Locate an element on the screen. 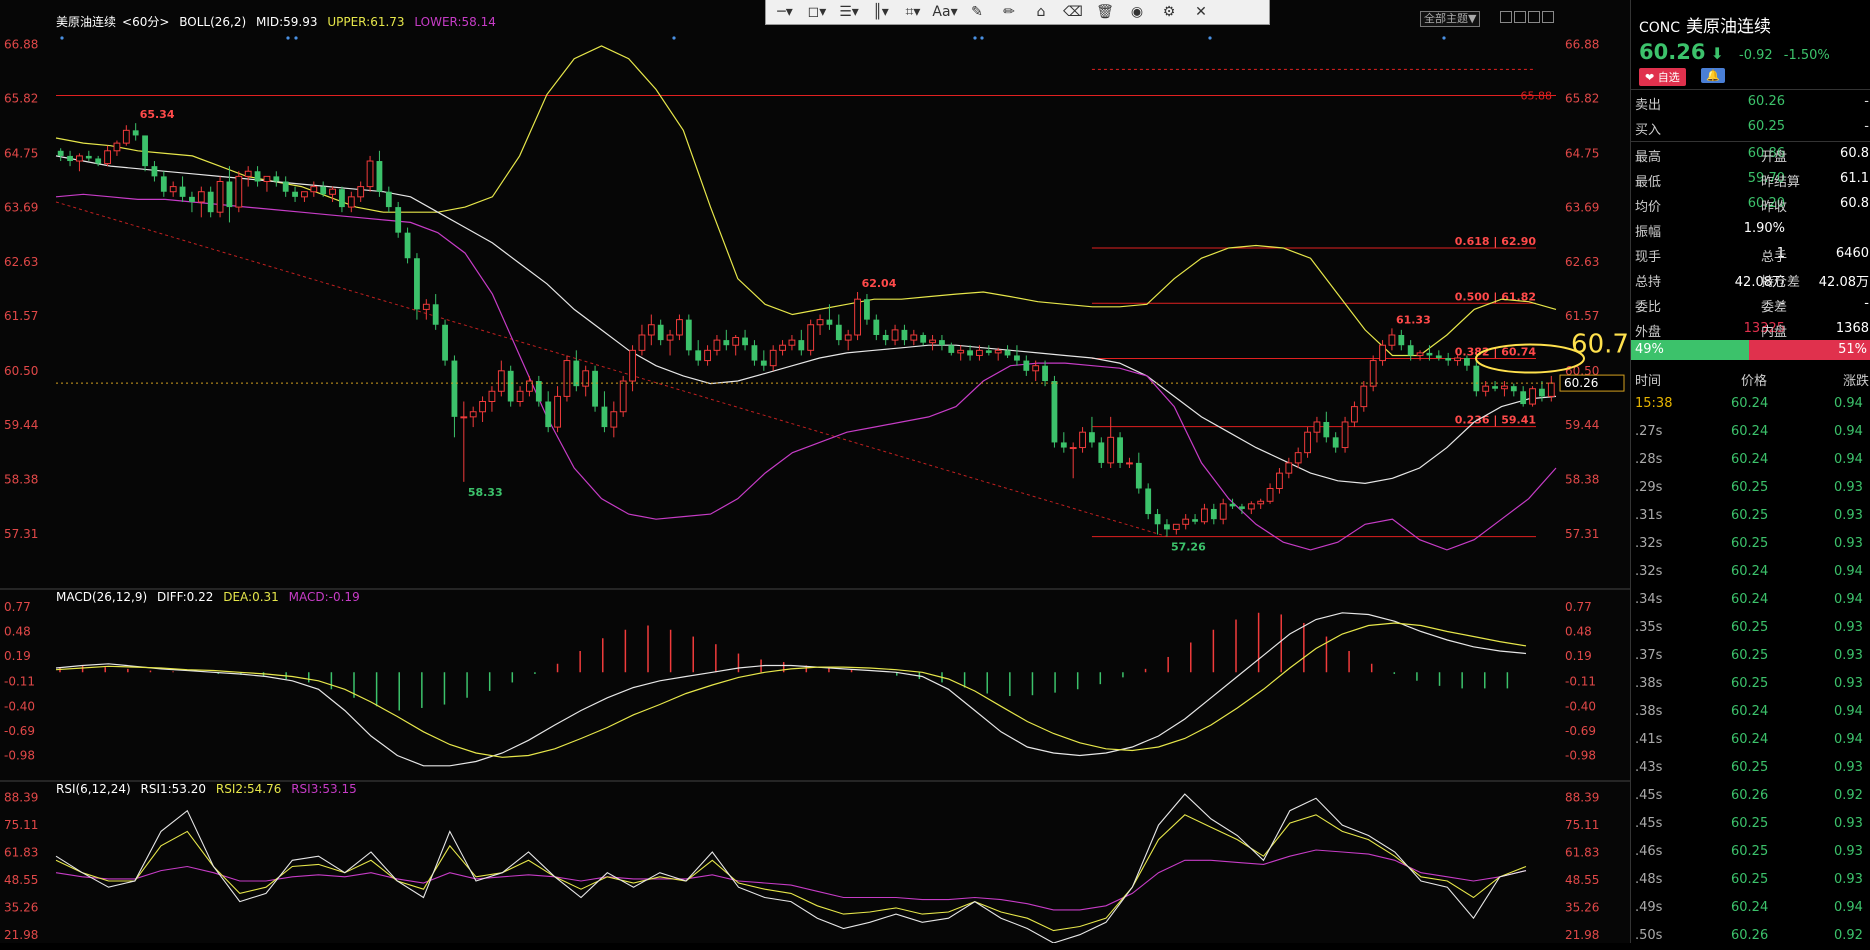 Image resolution: width=1870 pixels, height=950 pixels. bid-price: 60.25 is located at coordinates (1766, 126).